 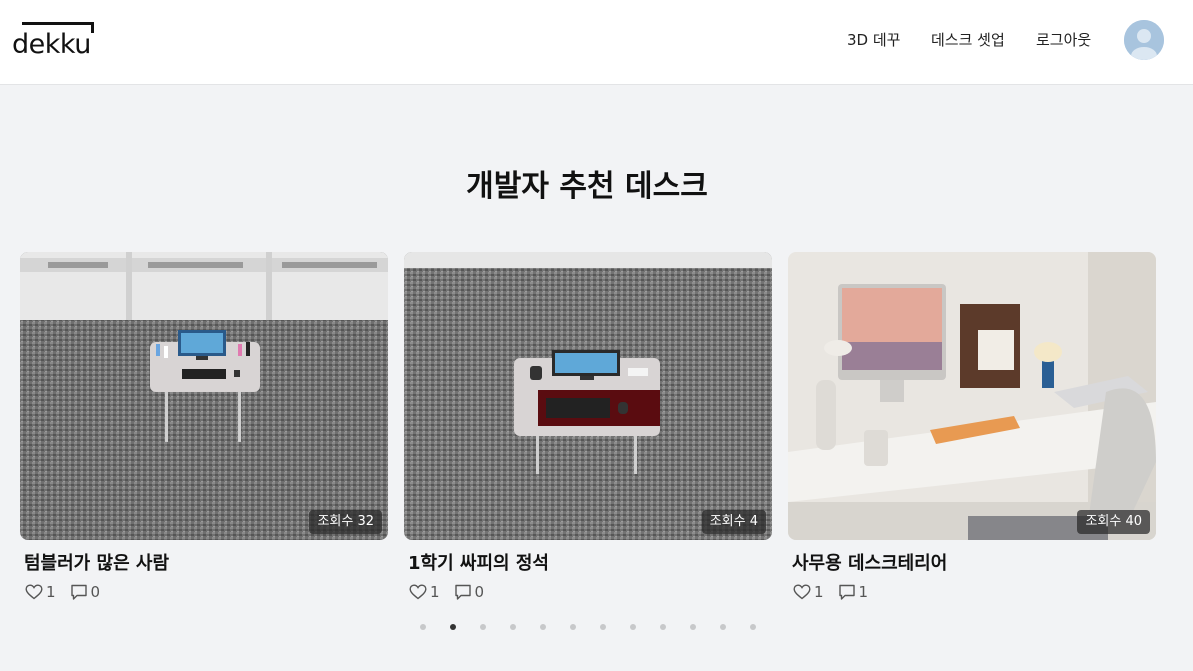 What do you see at coordinates (1063, 40) in the screenshot?
I see `nav-logout: 로그아웃` at bounding box center [1063, 40].